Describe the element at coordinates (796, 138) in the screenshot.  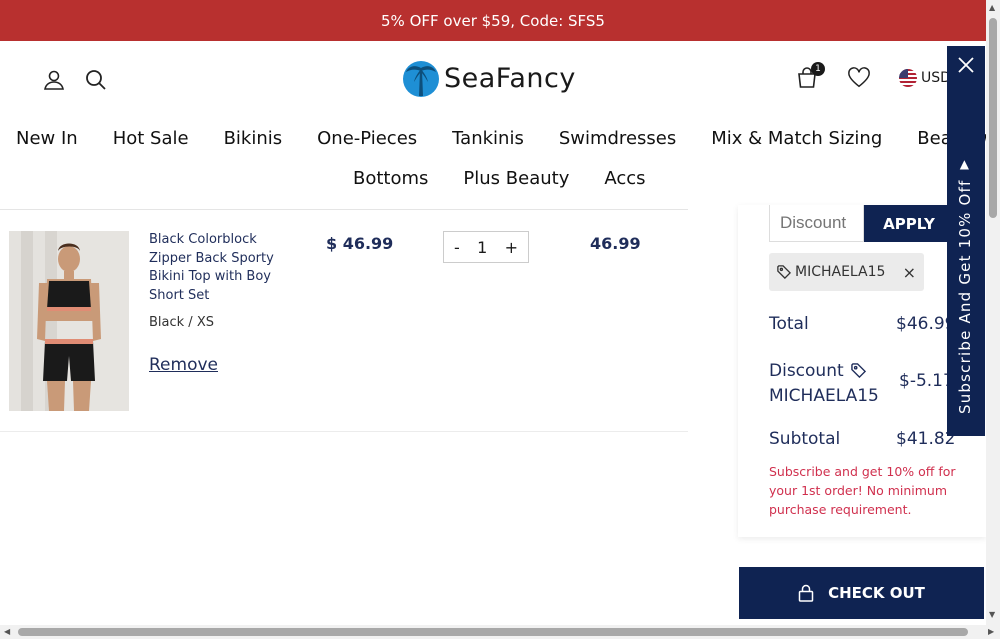
I see `nav-mix-match-sizing: Mix & Match Sizing` at that location.